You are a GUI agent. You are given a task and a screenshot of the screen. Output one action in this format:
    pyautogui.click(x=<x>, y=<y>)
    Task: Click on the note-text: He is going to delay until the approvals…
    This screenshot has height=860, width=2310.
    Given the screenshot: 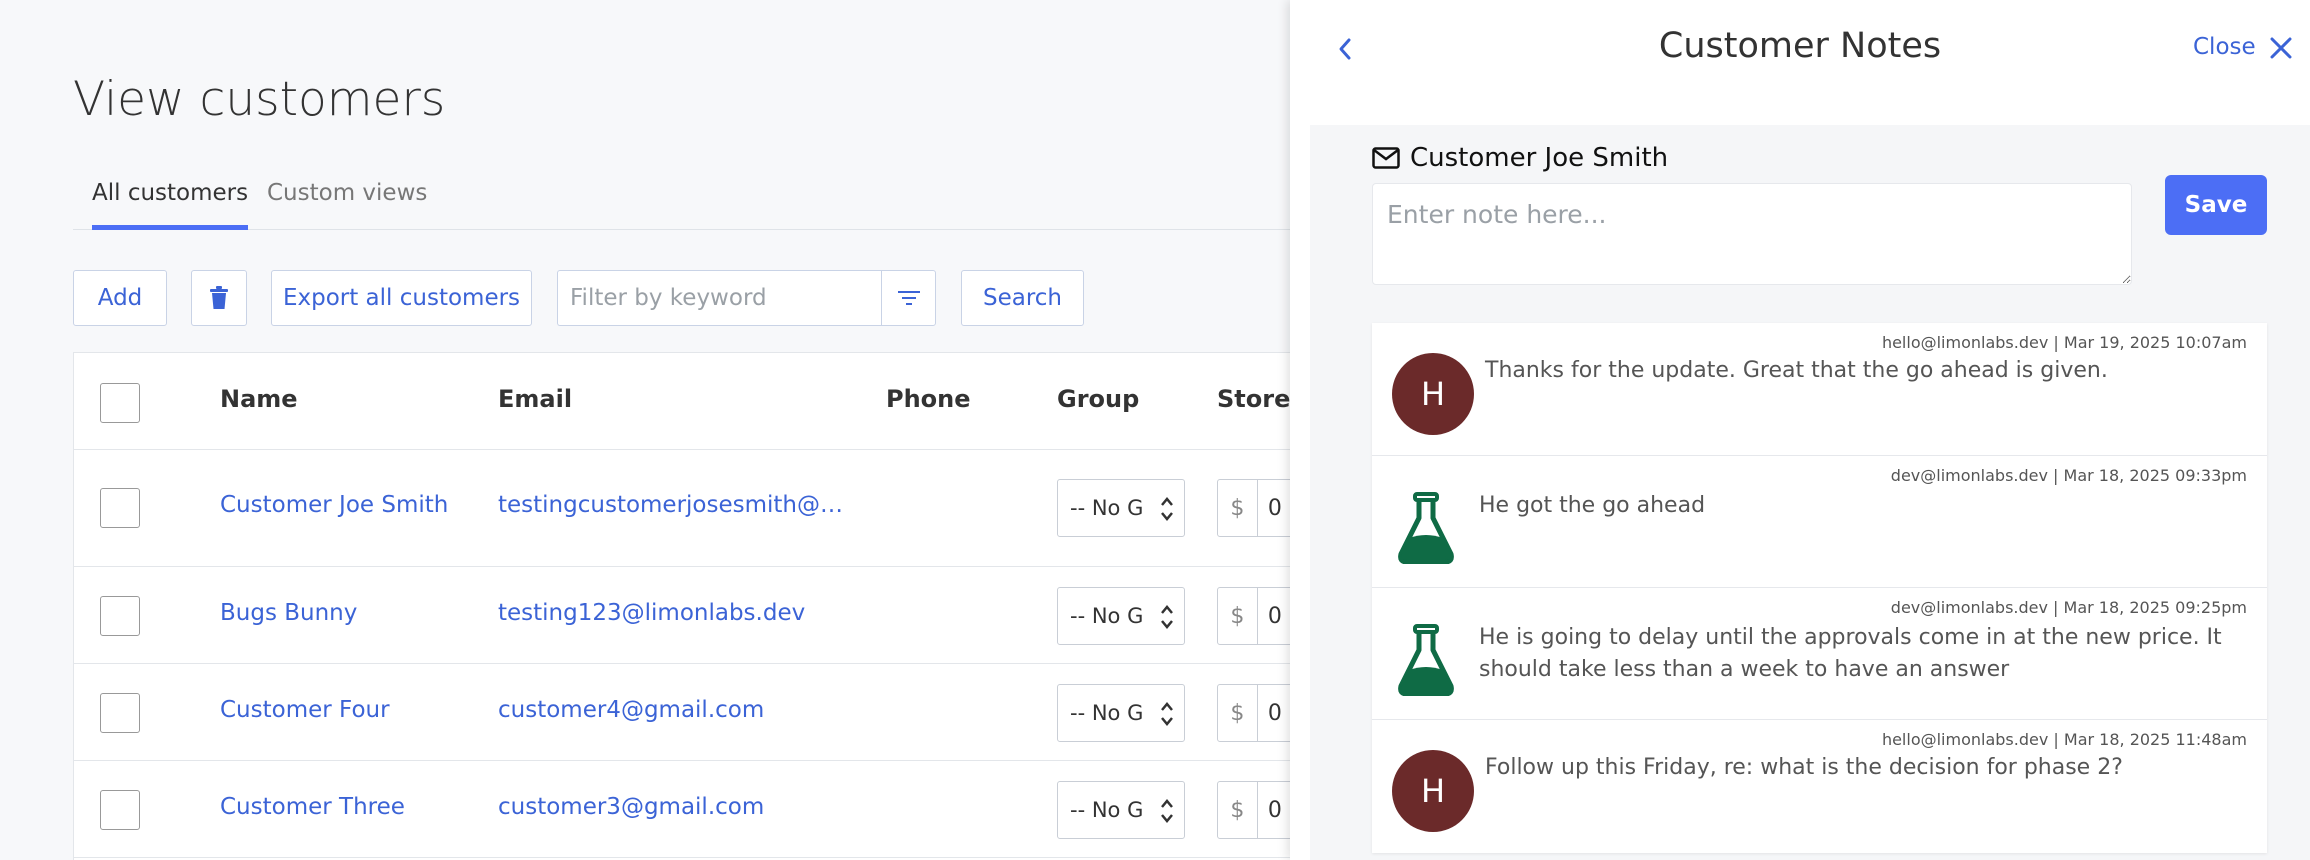 What is the action you would take?
    pyautogui.click(x=1850, y=653)
    